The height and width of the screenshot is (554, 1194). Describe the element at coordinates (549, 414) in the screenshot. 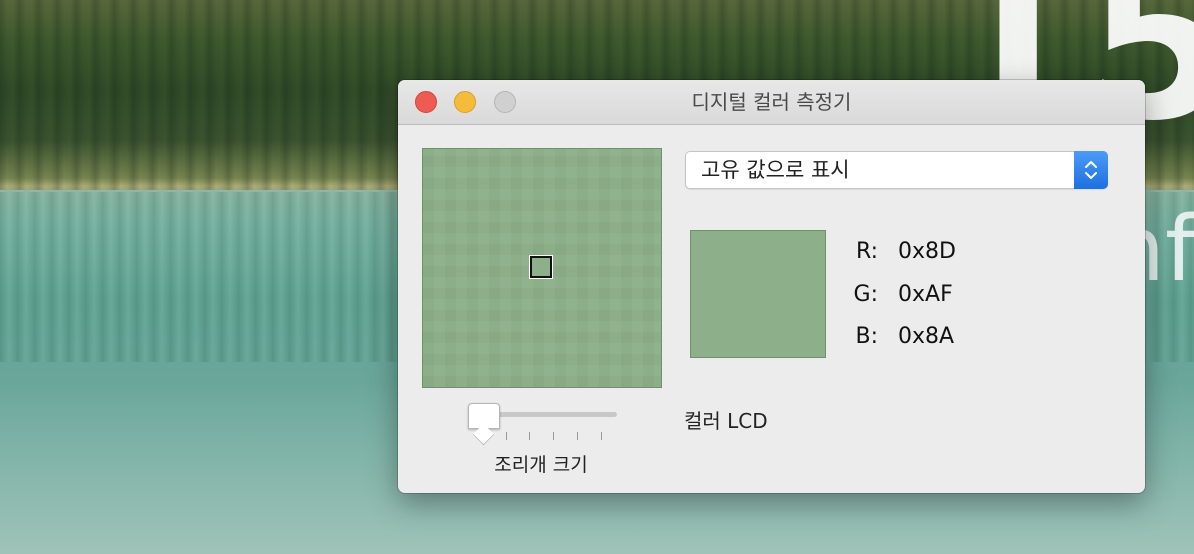

I see `aperture-size-slider-track` at that location.